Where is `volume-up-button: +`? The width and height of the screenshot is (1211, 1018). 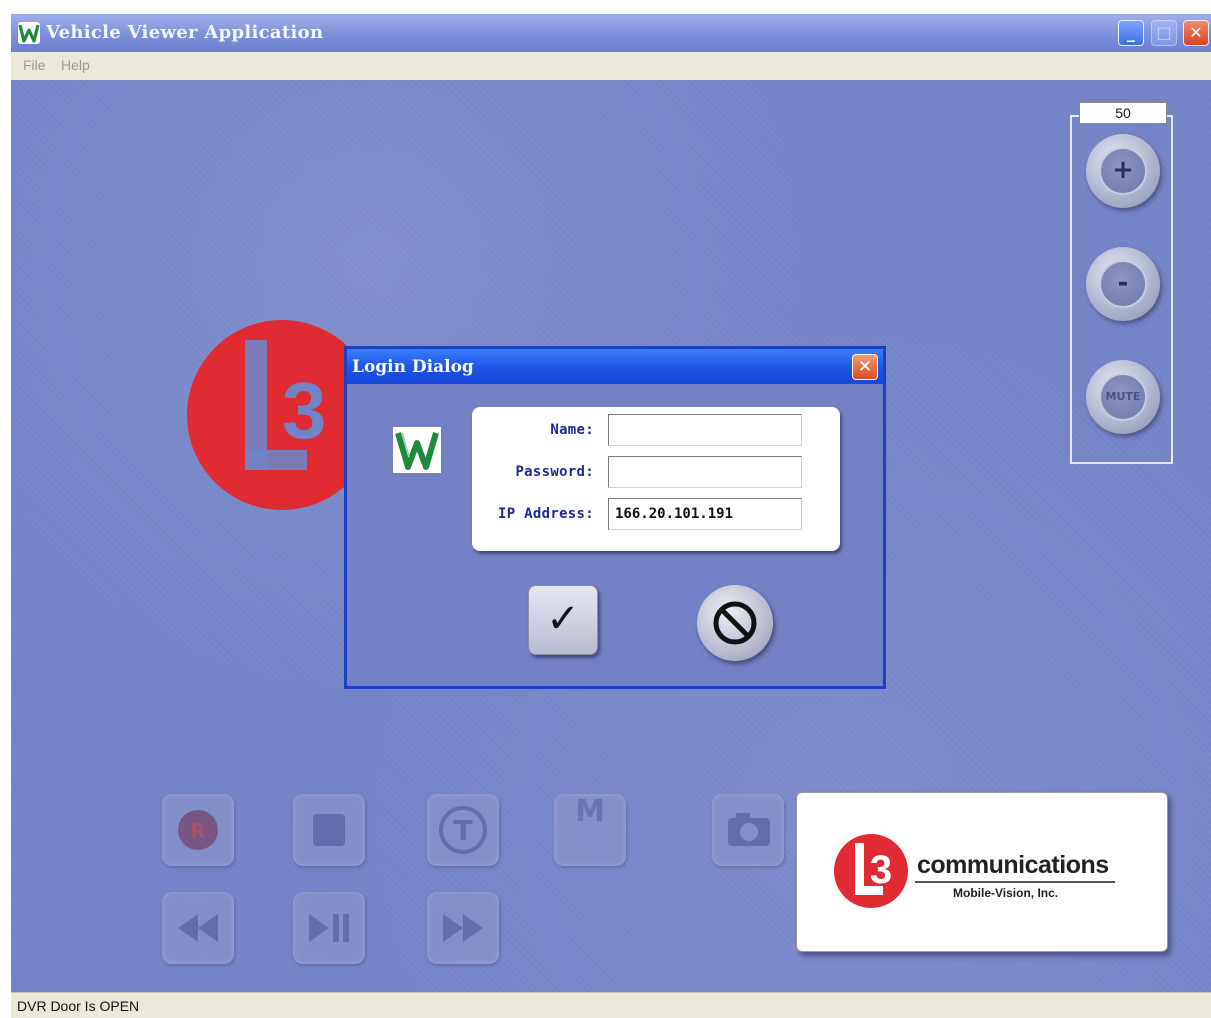
volume-up-button: + is located at coordinates (1123, 171).